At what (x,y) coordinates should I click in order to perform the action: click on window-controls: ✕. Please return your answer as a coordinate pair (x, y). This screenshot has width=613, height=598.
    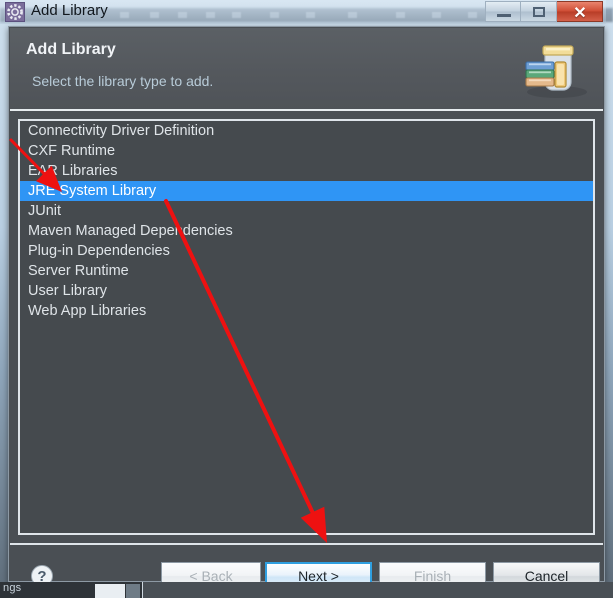
    Looking at the image, I should click on (544, 11).